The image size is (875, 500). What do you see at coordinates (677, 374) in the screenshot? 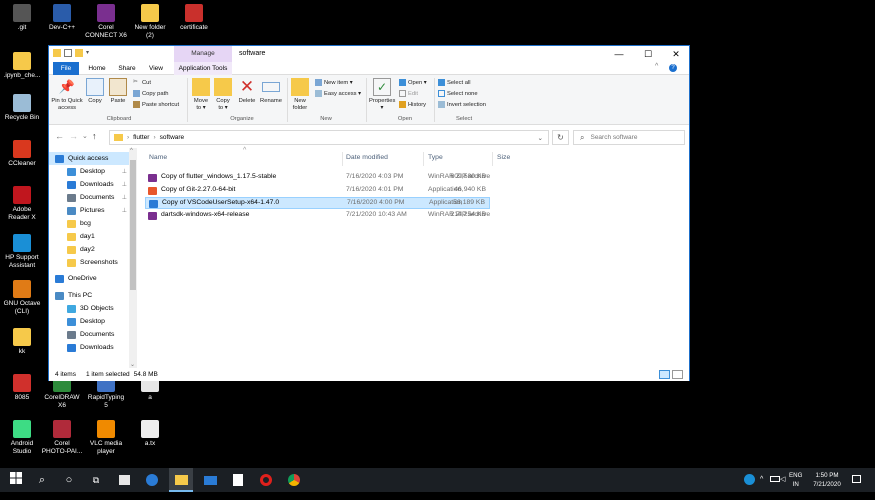
I see `large-icons-view-button` at bounding box center [677, 374].